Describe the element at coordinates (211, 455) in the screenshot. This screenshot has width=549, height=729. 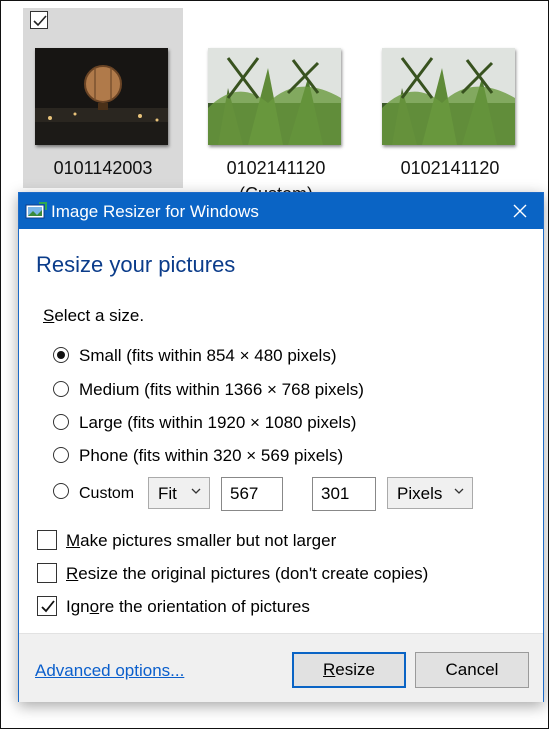
I see `size-option-label: Phone (fits within 320 × 569 pixels)` at that location.